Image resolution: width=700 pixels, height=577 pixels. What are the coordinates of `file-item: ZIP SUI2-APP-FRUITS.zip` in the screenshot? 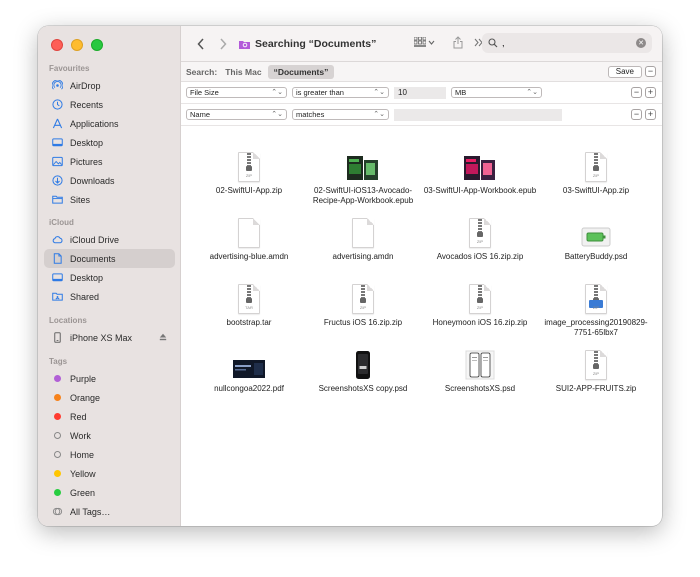 It's located at (596, 367).